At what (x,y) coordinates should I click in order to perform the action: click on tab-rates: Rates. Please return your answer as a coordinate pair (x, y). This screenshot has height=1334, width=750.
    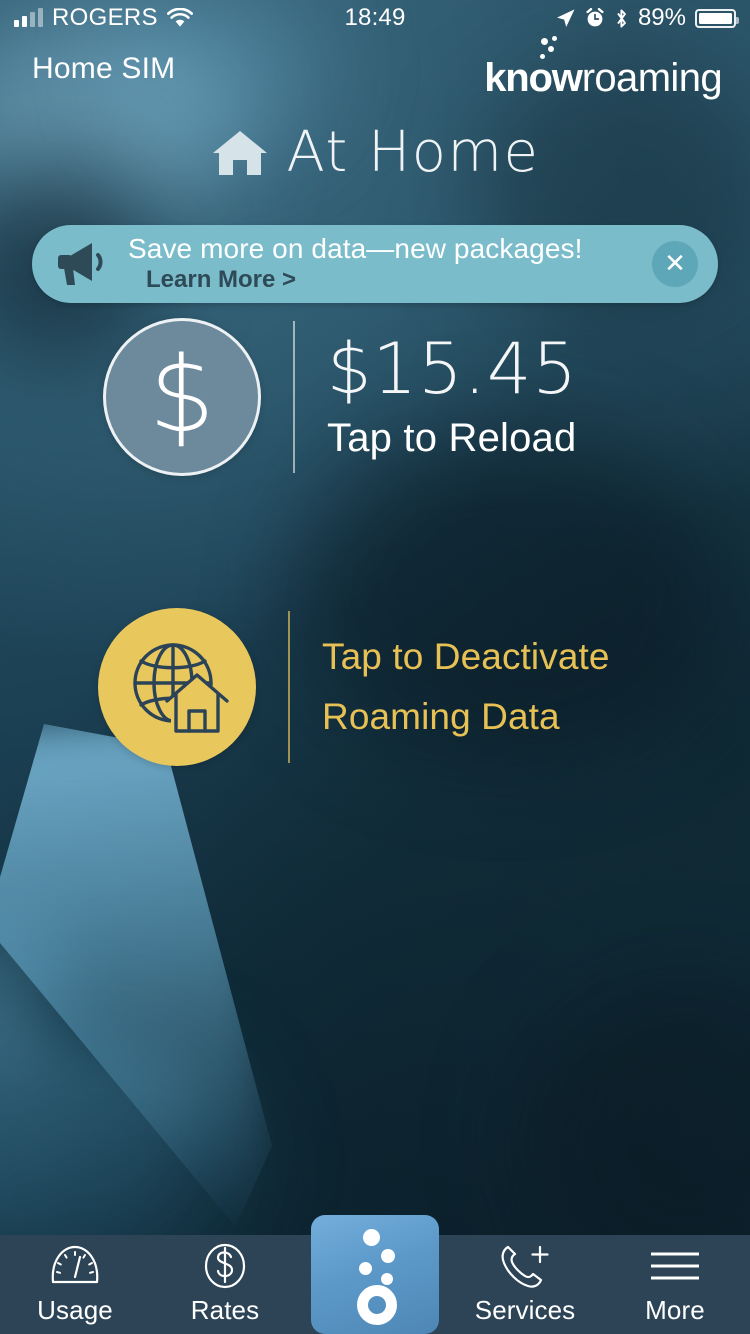
    Looking at the image, I should click on (225, 1284).